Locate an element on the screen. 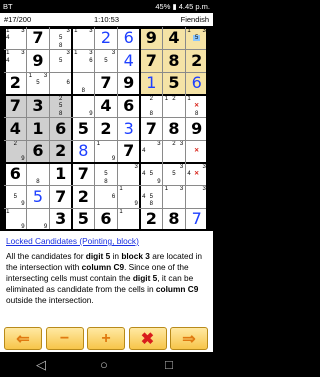 This screenshot has height=377, width=320. hint-title-link: Locked Candidates (Pointing, block) is located at coordinates (106, 241).